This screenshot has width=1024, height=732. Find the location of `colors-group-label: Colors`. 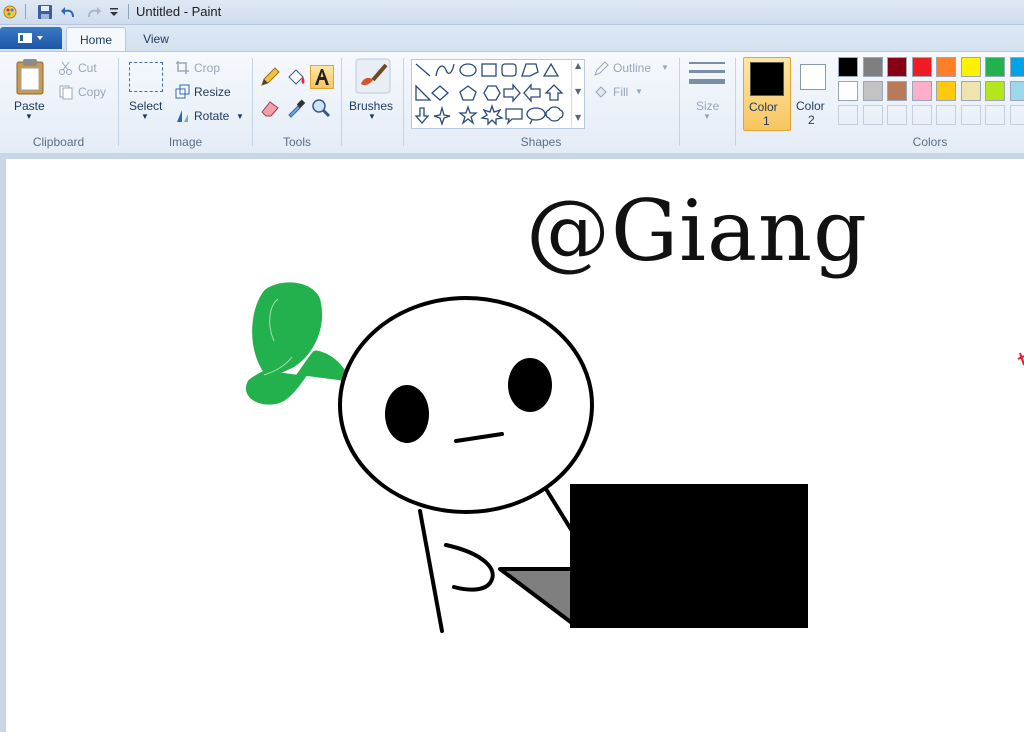

colors-group-label: Colors is located at coordinates (930, 142).